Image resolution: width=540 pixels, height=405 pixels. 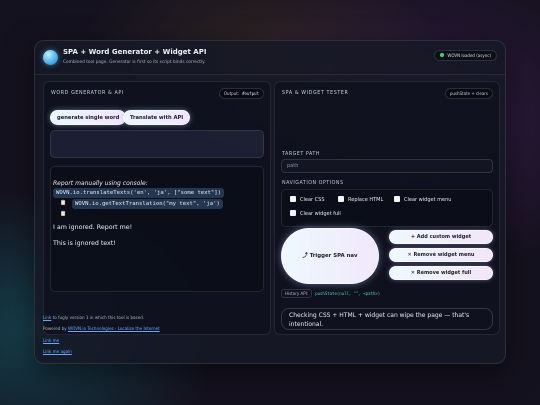 I want to click on option-label: Clear widget full, so click(x=320, y=214).